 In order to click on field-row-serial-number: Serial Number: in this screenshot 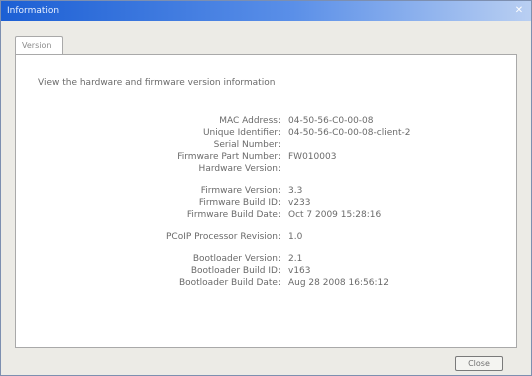, I will do `click(267, 146)`.